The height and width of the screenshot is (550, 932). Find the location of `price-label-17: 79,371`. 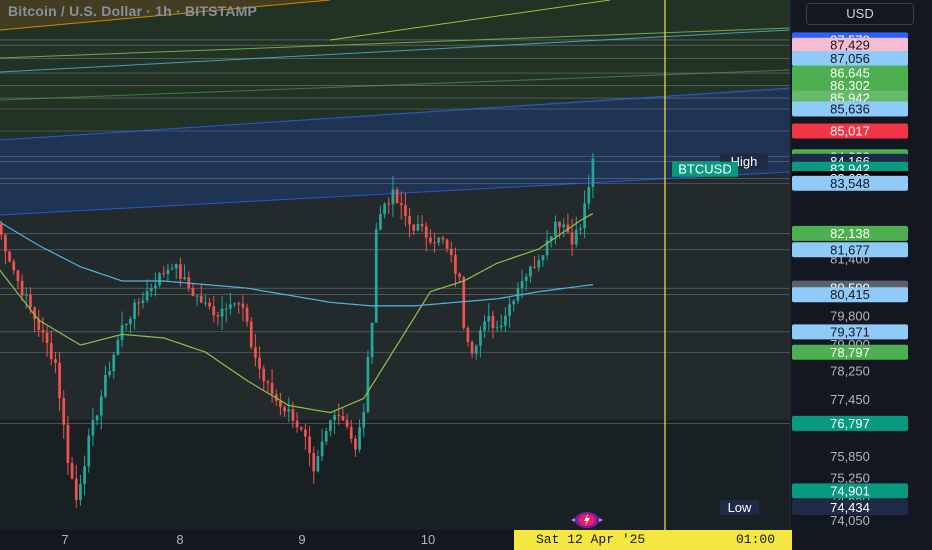

price-label-17: 79,371 is located at coordinates (850, 331).